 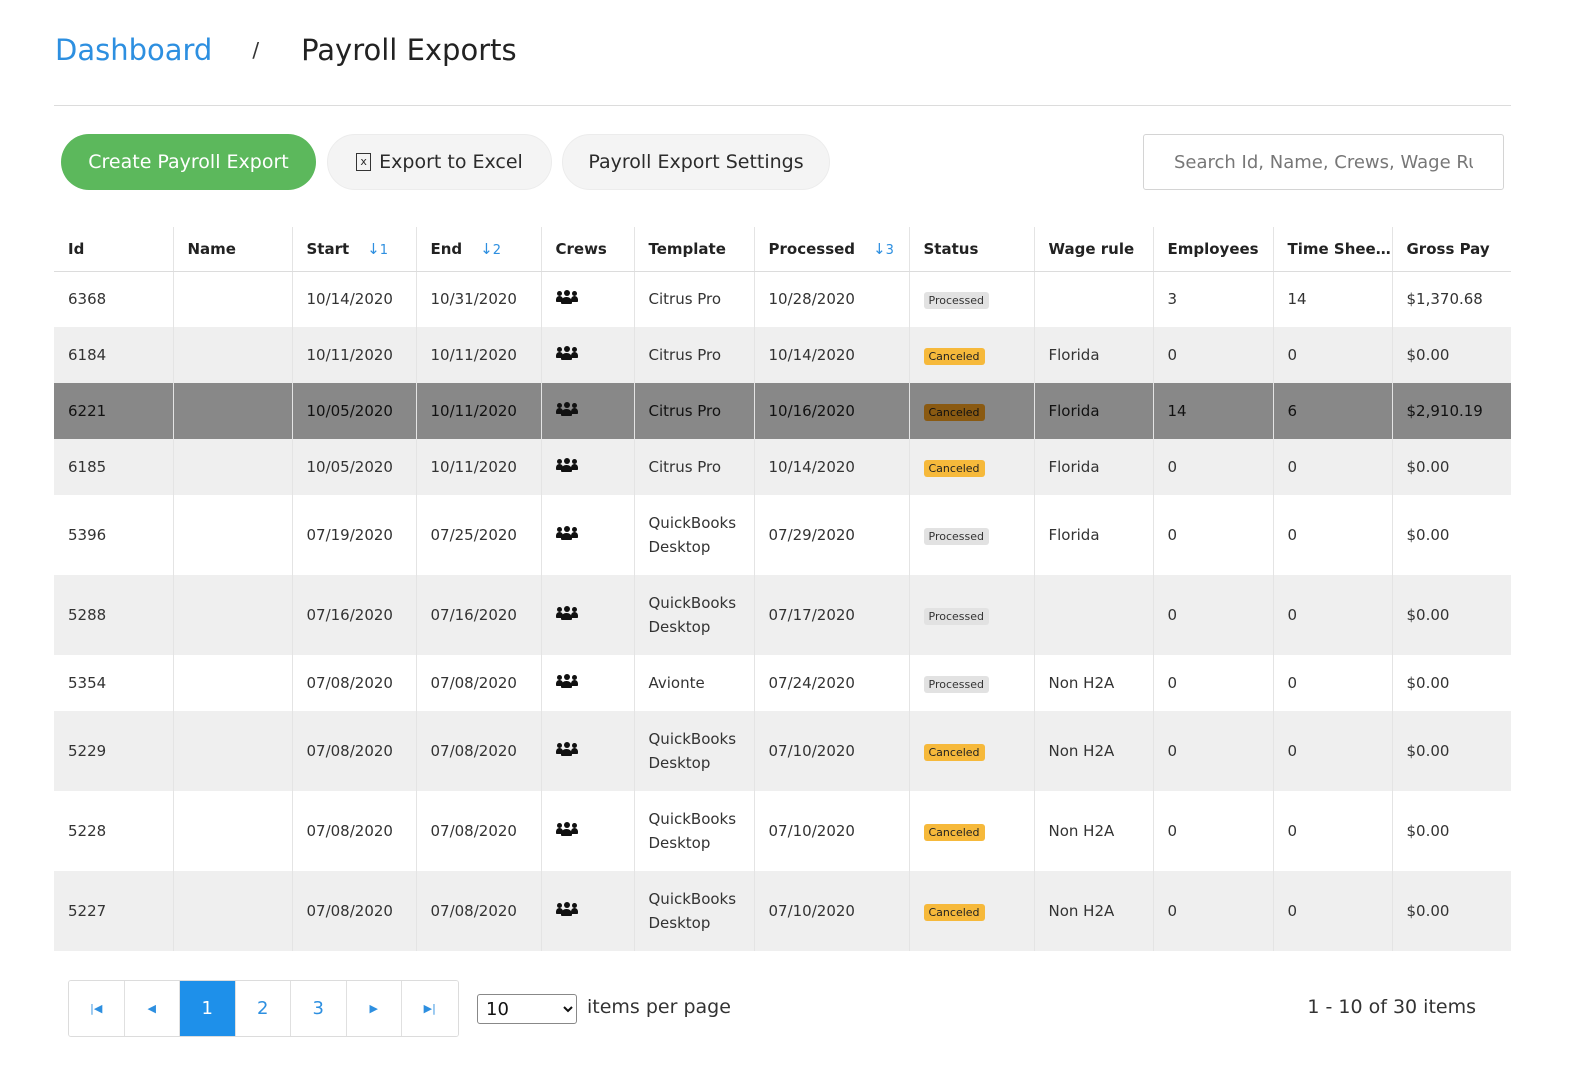 I want to click on cell-gross-pay: $0.00, so click(x=1428, y=831).